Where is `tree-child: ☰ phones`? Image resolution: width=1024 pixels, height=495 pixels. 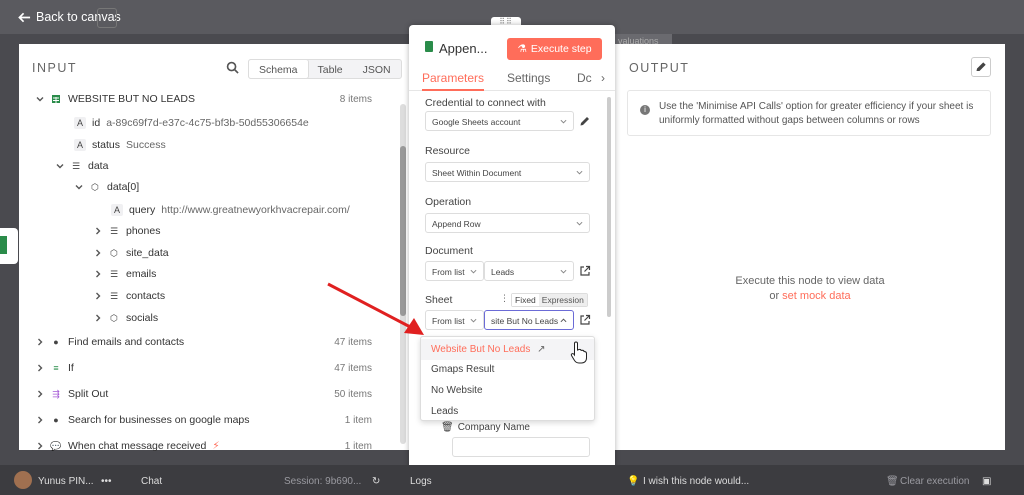
tree-child: ☰ phones is located at coordinates (127, 231).